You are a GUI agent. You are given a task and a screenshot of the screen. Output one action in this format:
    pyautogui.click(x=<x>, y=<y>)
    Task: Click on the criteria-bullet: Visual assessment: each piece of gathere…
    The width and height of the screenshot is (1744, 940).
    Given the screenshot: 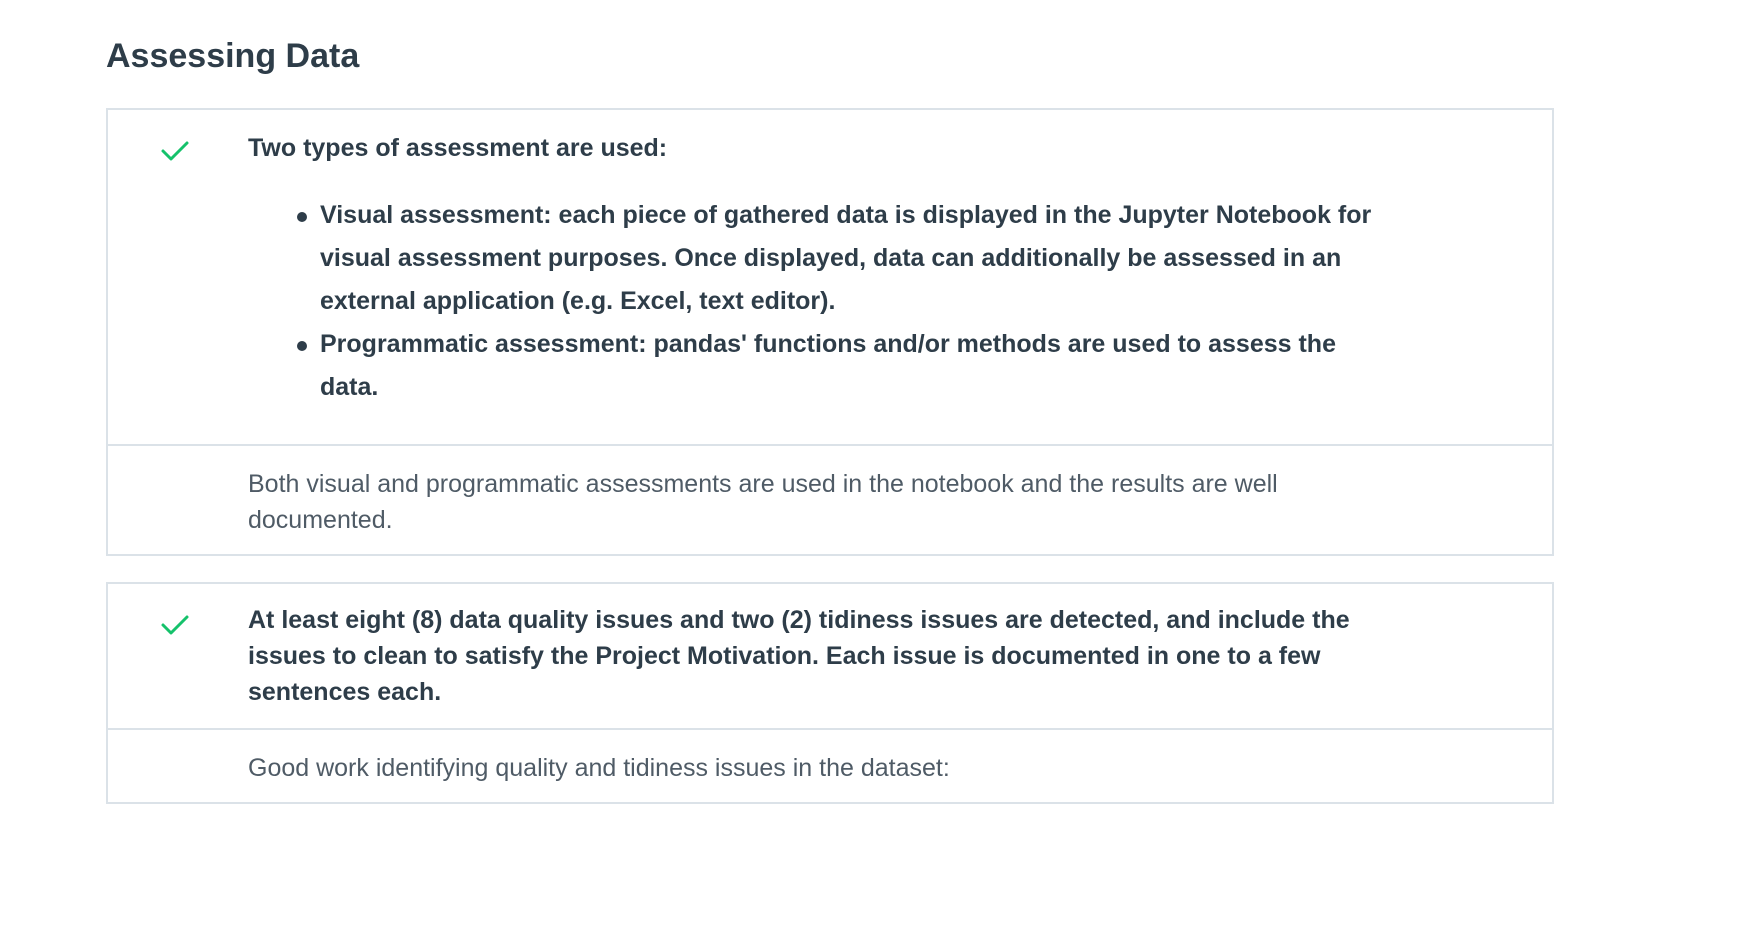 What is the action you would take?
    pyautogui.click(x=842, y=258)
    